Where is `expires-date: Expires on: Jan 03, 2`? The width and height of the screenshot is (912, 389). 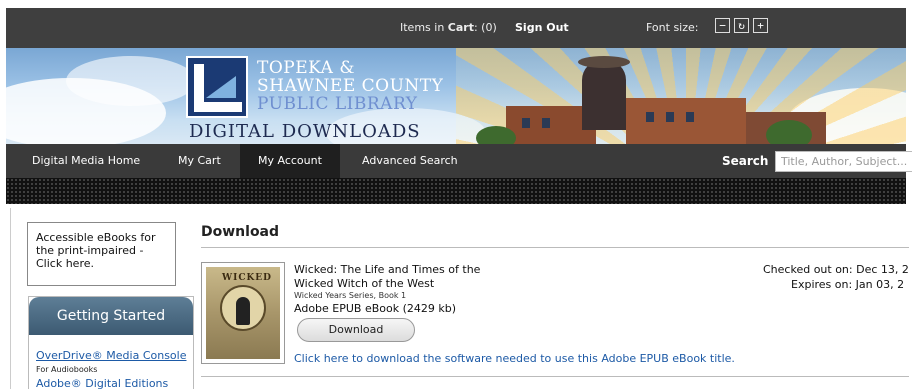 expires-date: Expires on: Jan 03, 2 is located at coordinates (848, 284).